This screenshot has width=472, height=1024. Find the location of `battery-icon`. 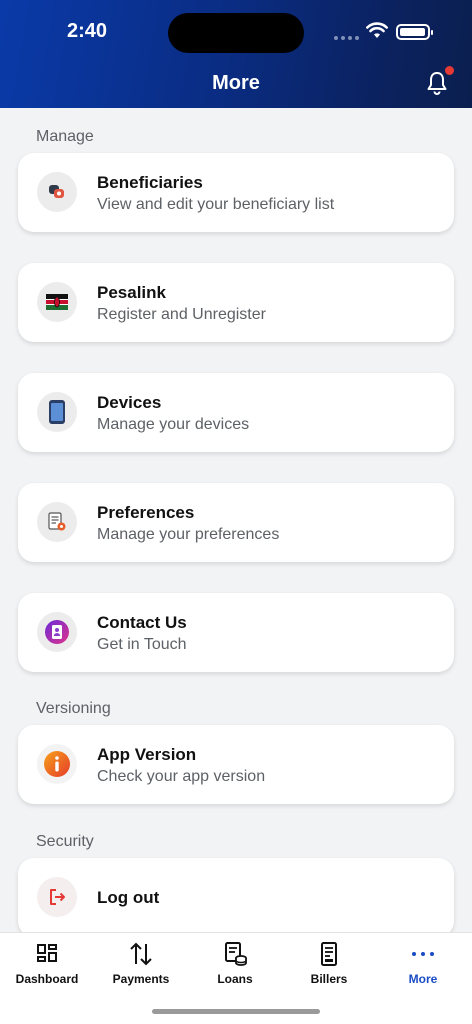

battery-icon is located at coordinates (414, 32).